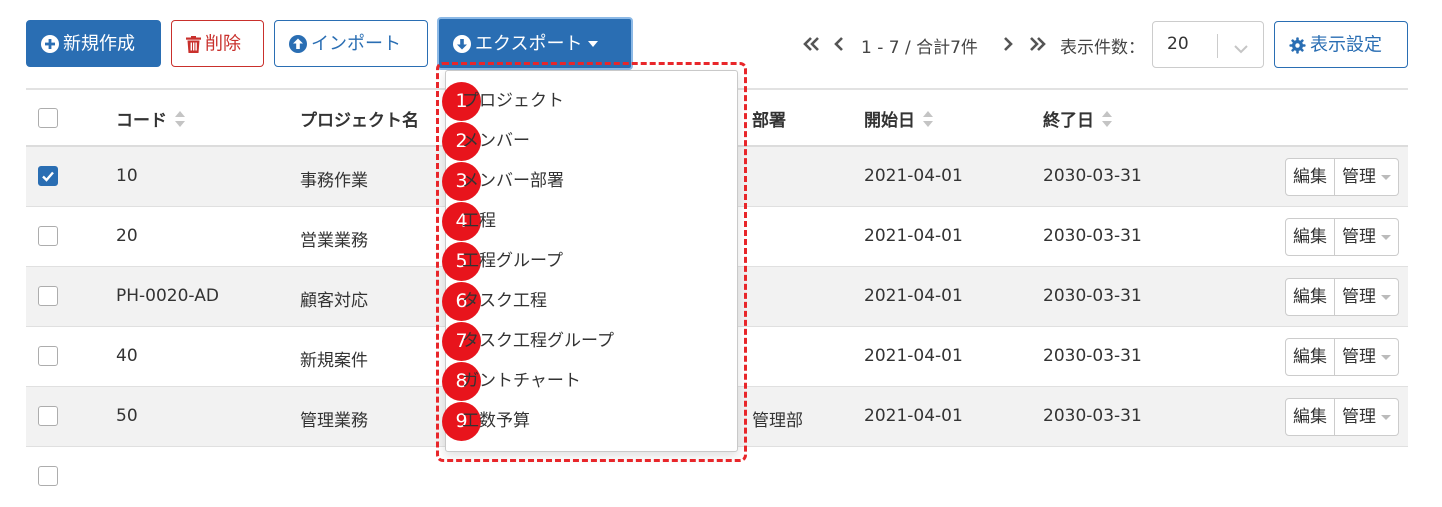 This screenshot has height=507, width=1442. What do you see at coordinates (717, 477) in the screenshot?
I see `table-row-partial` at bounding box center [717, 477].